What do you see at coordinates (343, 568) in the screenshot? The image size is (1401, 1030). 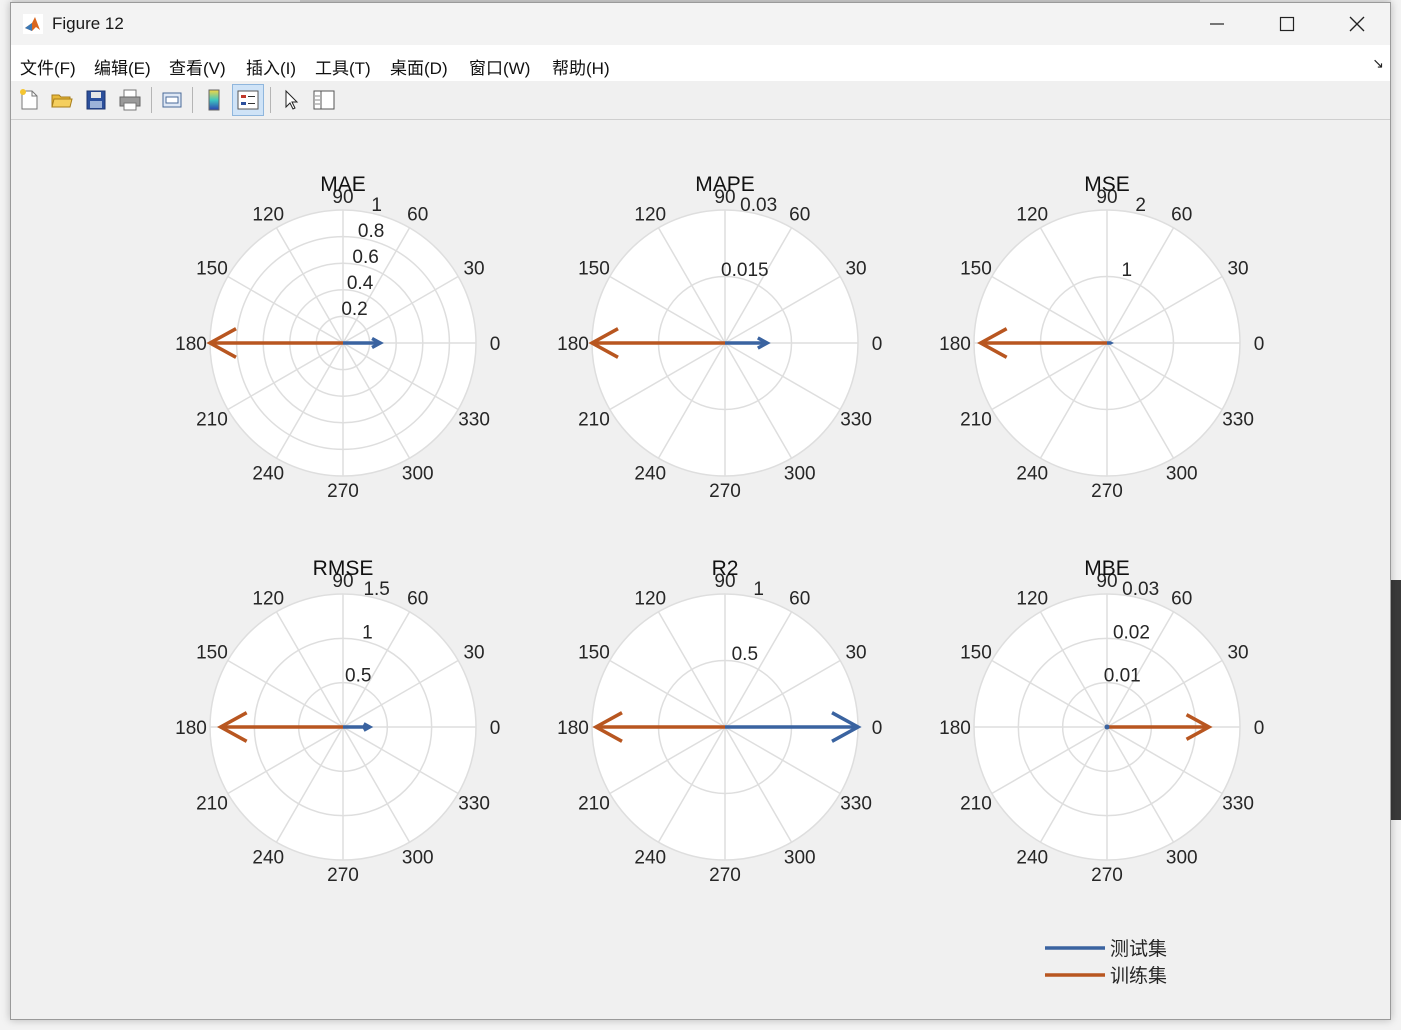 I see `subplot-title: RMSE` at bounding box center [343, 568].